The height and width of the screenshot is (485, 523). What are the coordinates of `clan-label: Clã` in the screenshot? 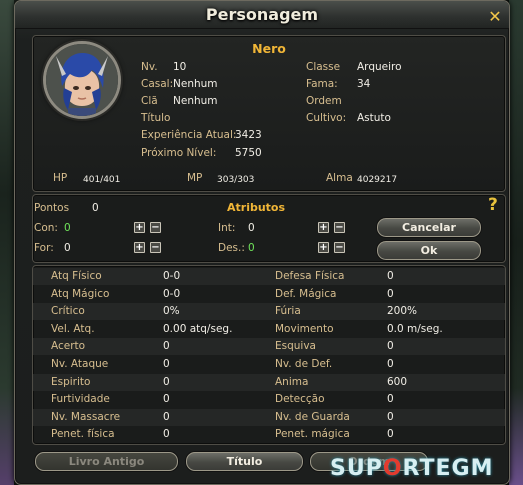 It's located at (149, 101).